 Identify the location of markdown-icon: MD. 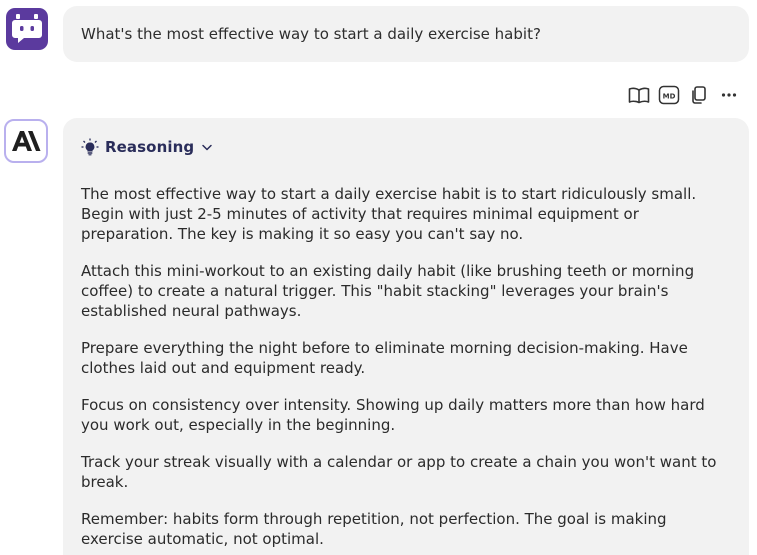
(669, 95).